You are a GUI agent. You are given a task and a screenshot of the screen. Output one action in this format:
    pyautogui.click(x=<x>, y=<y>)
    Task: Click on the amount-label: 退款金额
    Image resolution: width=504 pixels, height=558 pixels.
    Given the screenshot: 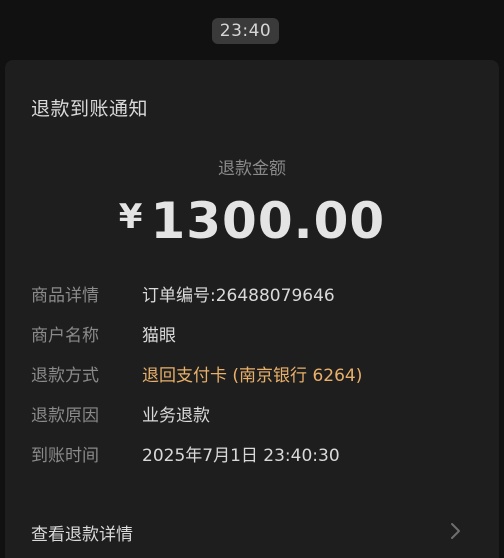 What is the action you would take?
    pyautogui.click(x=252, y=169)
    